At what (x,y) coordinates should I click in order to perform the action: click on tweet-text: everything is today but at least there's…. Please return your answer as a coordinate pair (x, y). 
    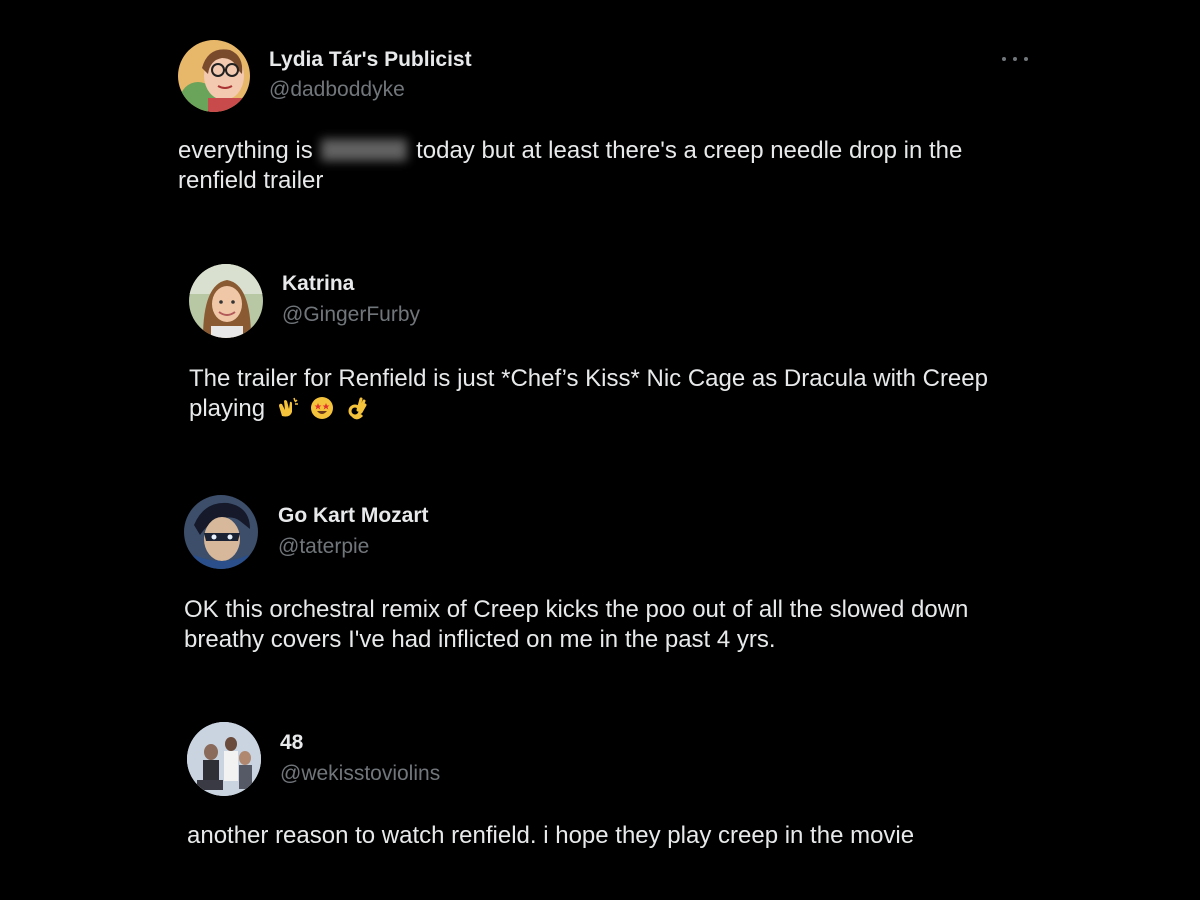
    Looking at the image, I should click on (603, 166).